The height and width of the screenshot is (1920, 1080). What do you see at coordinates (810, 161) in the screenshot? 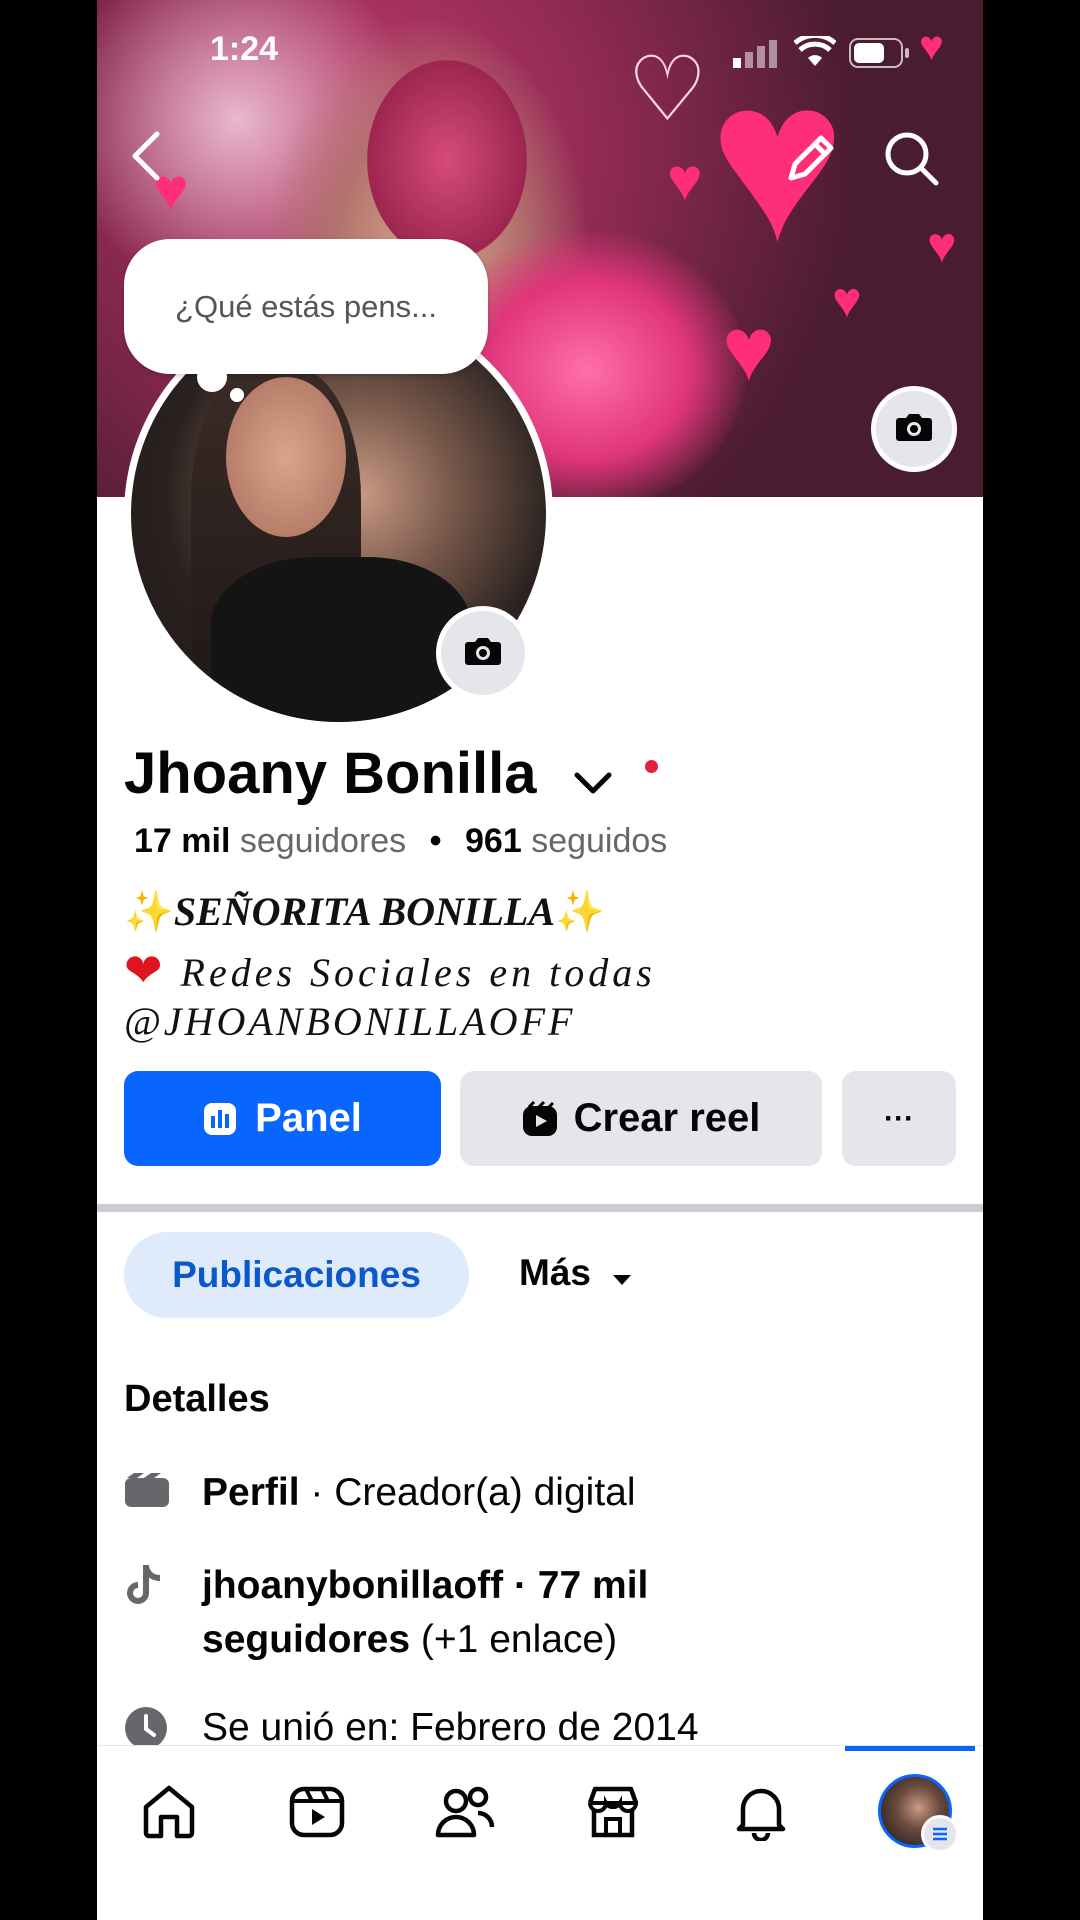
I see `edit-icon` at bounding box center [810, 161].